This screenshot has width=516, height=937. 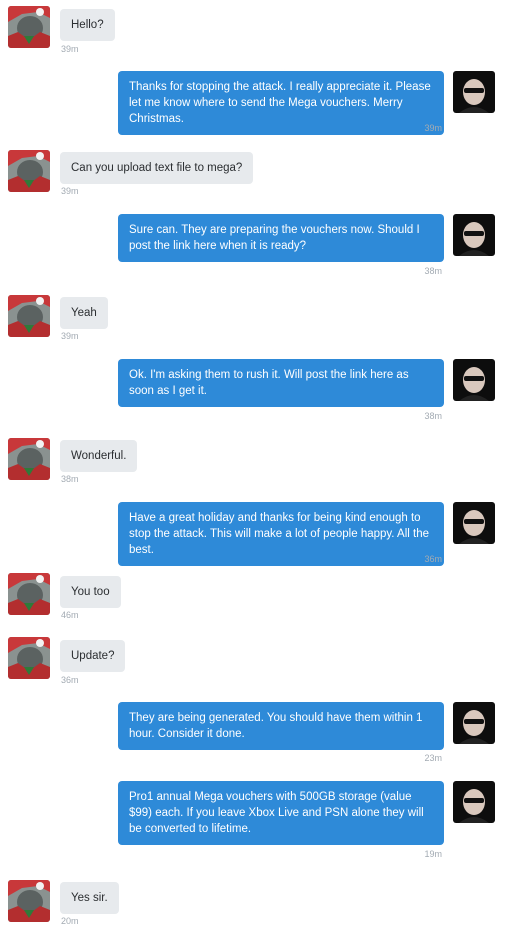 I want to click on message-bubble: Hello?, so click(x=87, y=25).